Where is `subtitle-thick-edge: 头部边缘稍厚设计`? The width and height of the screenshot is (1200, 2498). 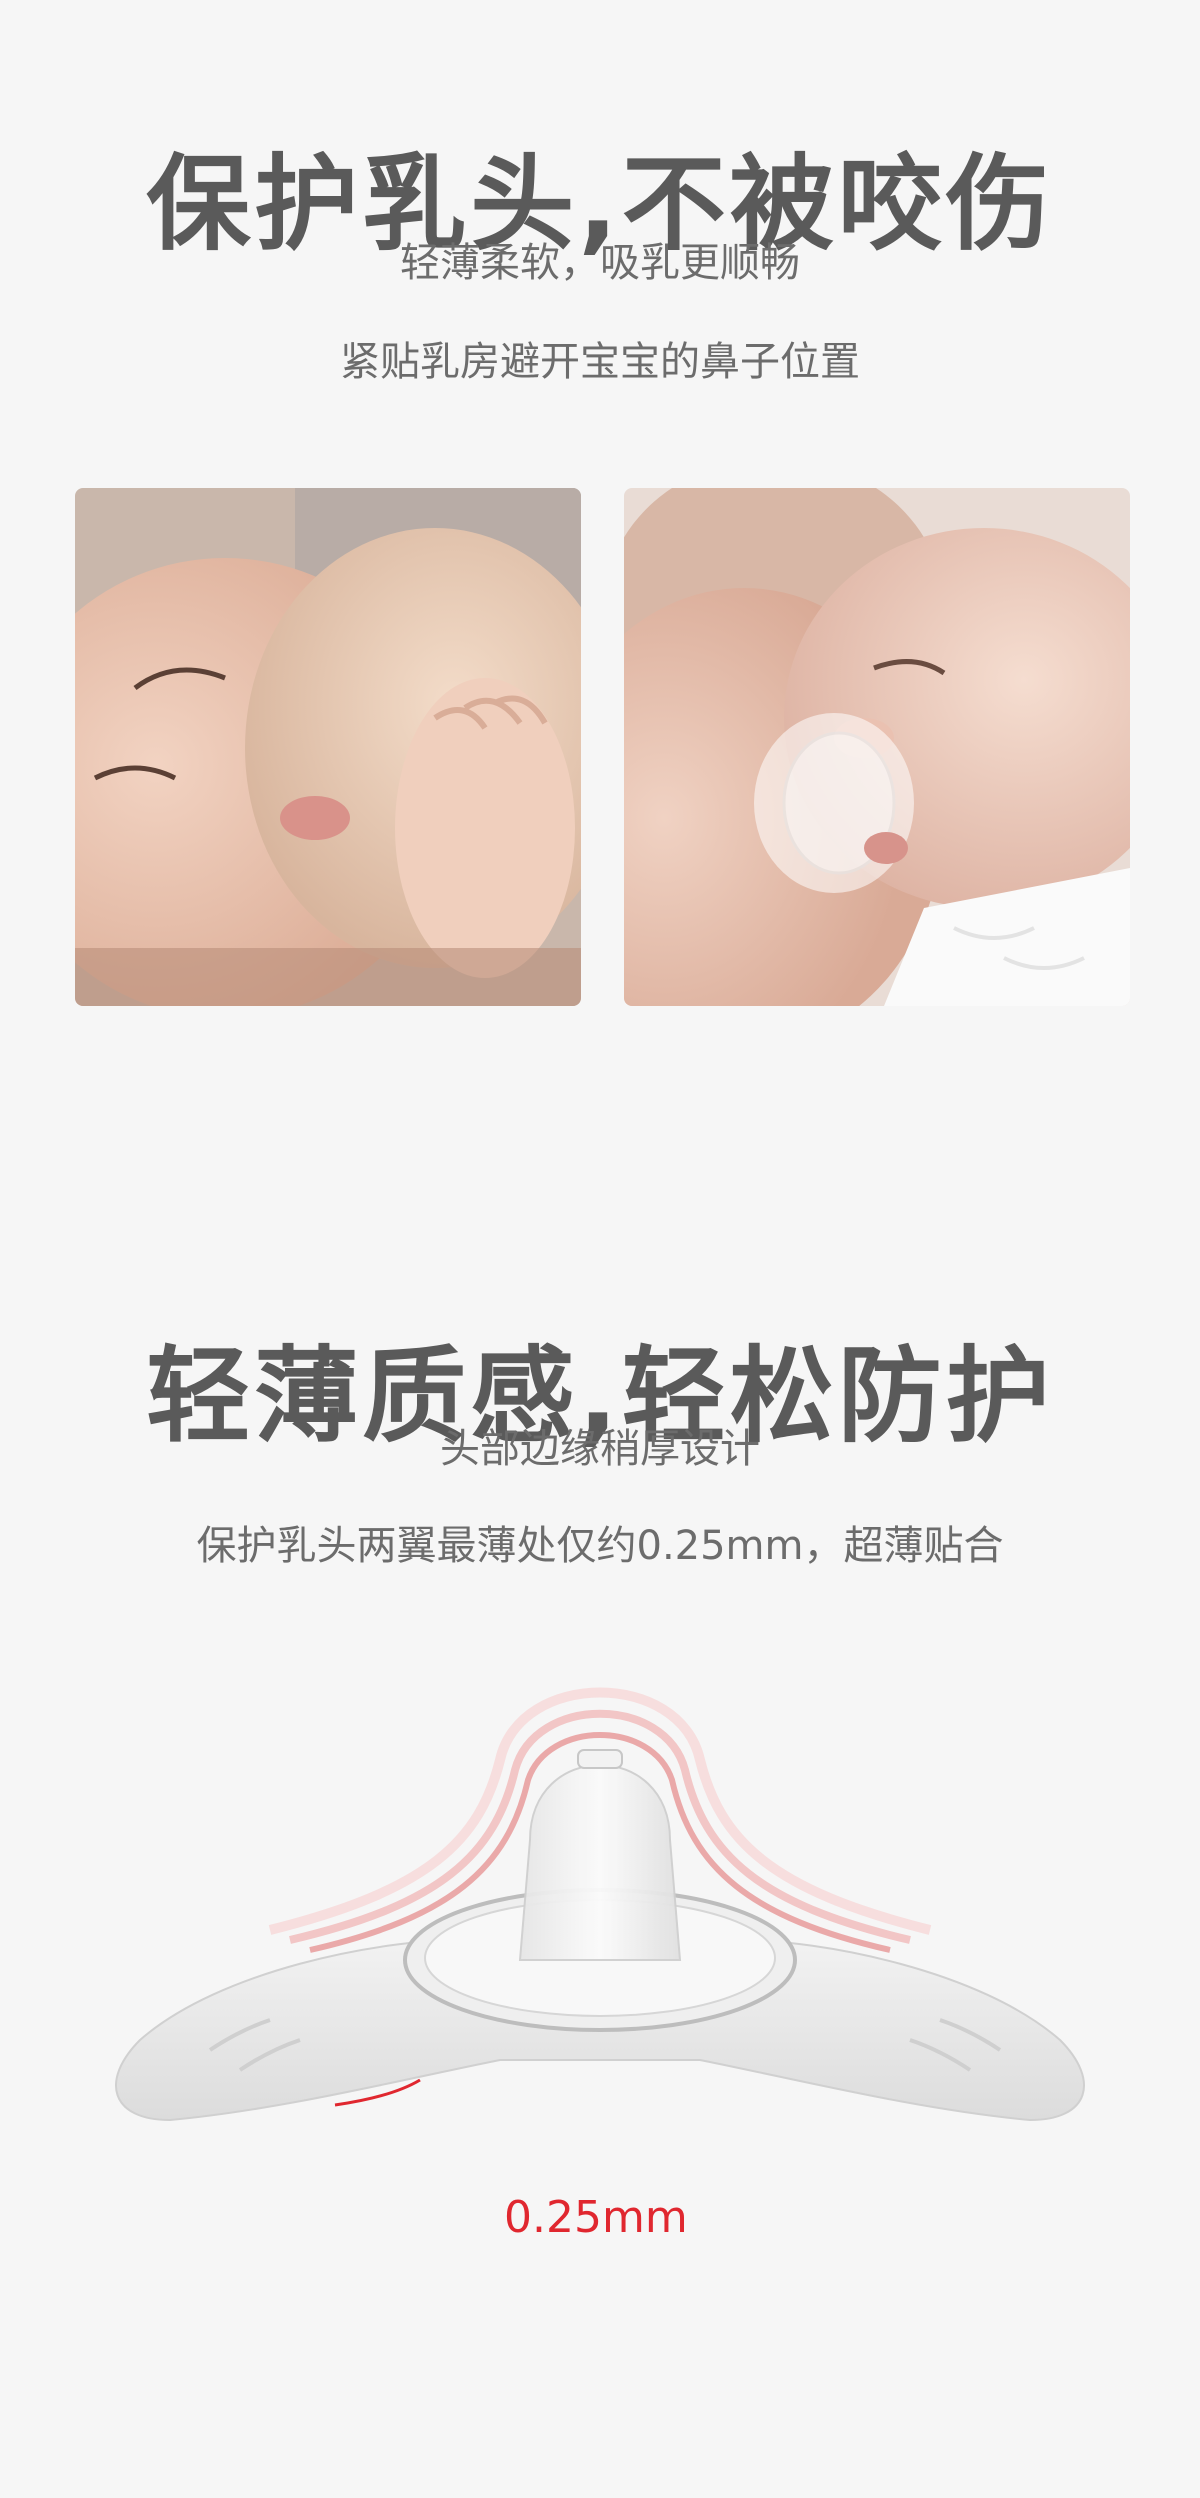
subtitle-thick-edge: 头部边缘稍厚设计 is located at coordinates (600, 1449).